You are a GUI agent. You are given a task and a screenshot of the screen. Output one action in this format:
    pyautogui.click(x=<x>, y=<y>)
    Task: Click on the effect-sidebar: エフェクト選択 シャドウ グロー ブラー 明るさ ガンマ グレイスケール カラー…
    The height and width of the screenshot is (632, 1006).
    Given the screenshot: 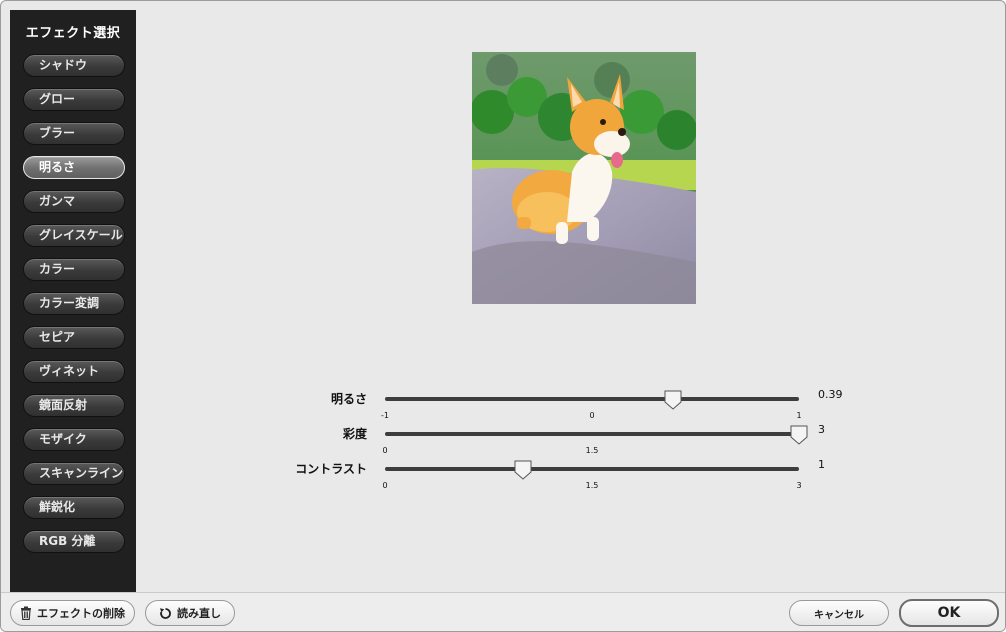 What is the action you would take?
    pyautogui.click(x=77, y=301)
    